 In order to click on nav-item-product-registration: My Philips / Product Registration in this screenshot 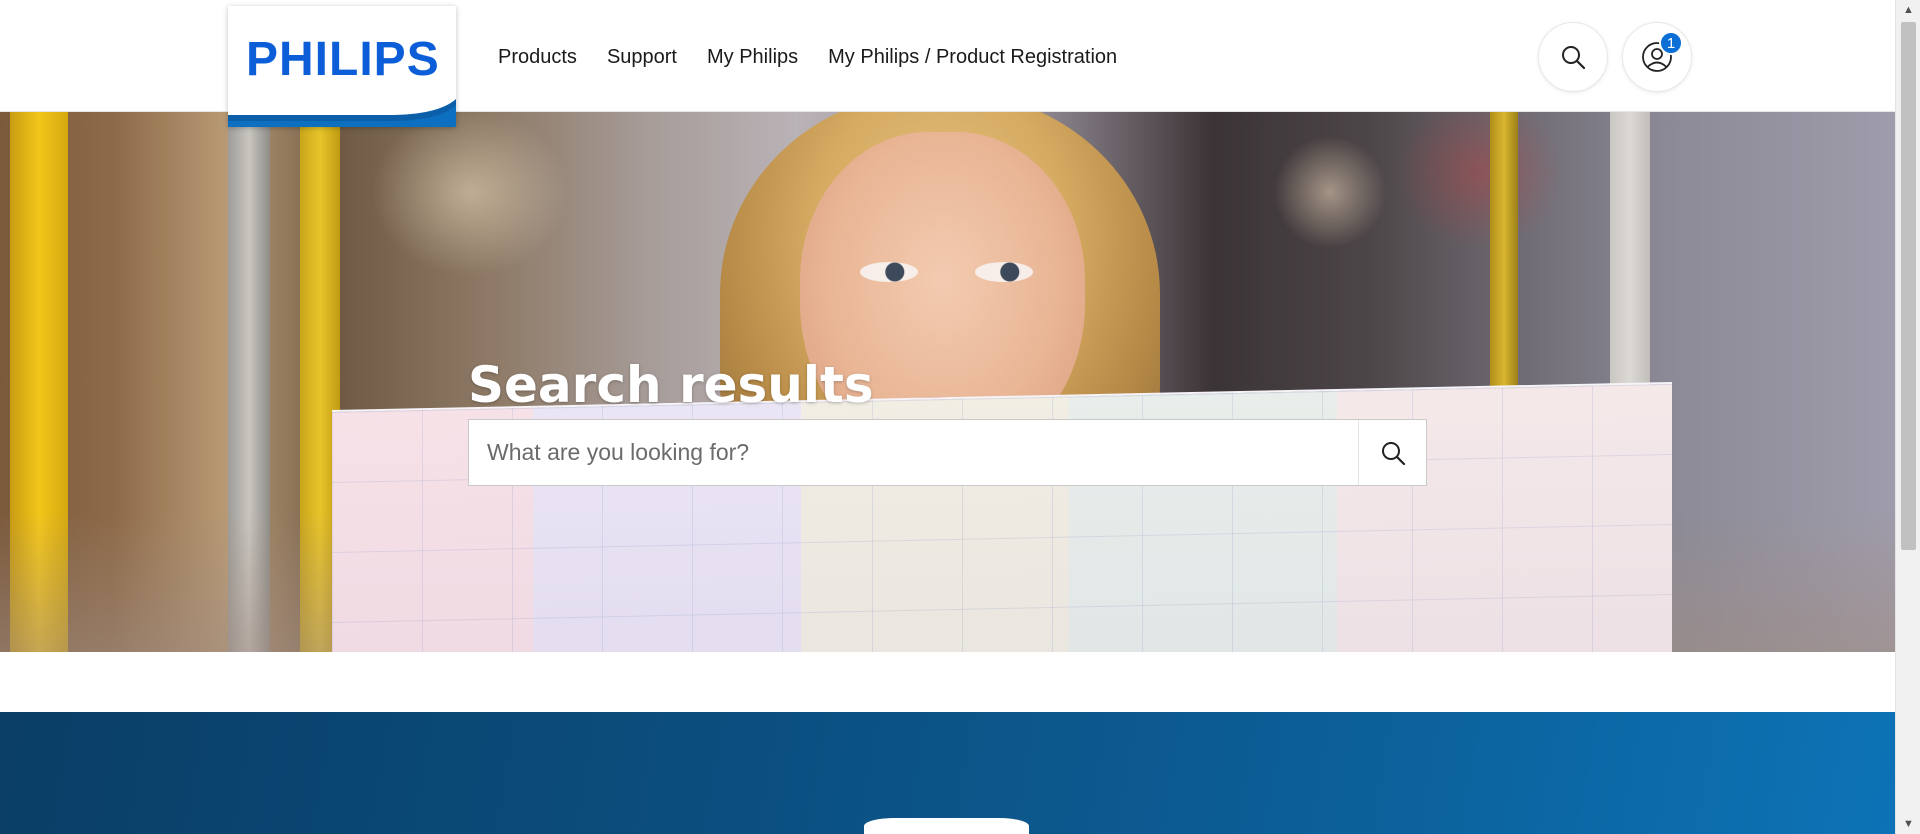, I will do `click(972, 57)`.